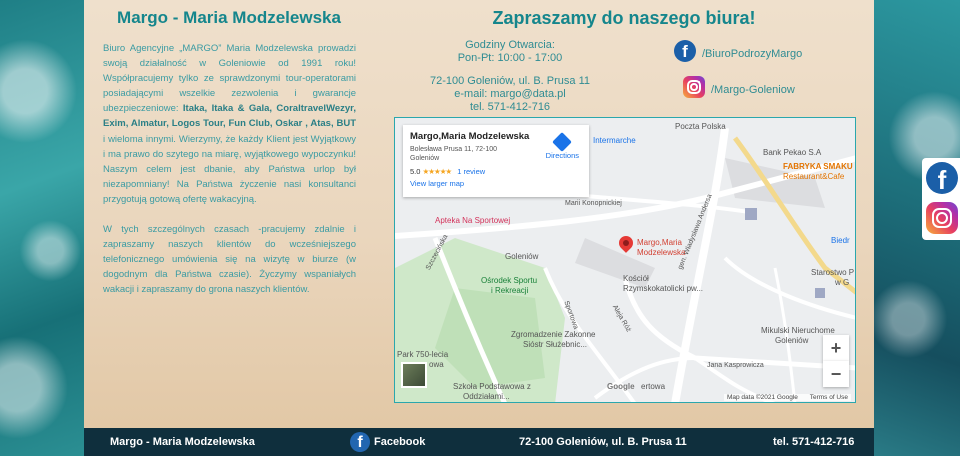  I want to click on map-label-apteka: Apteka Na Sportowej, so click(473, 220).